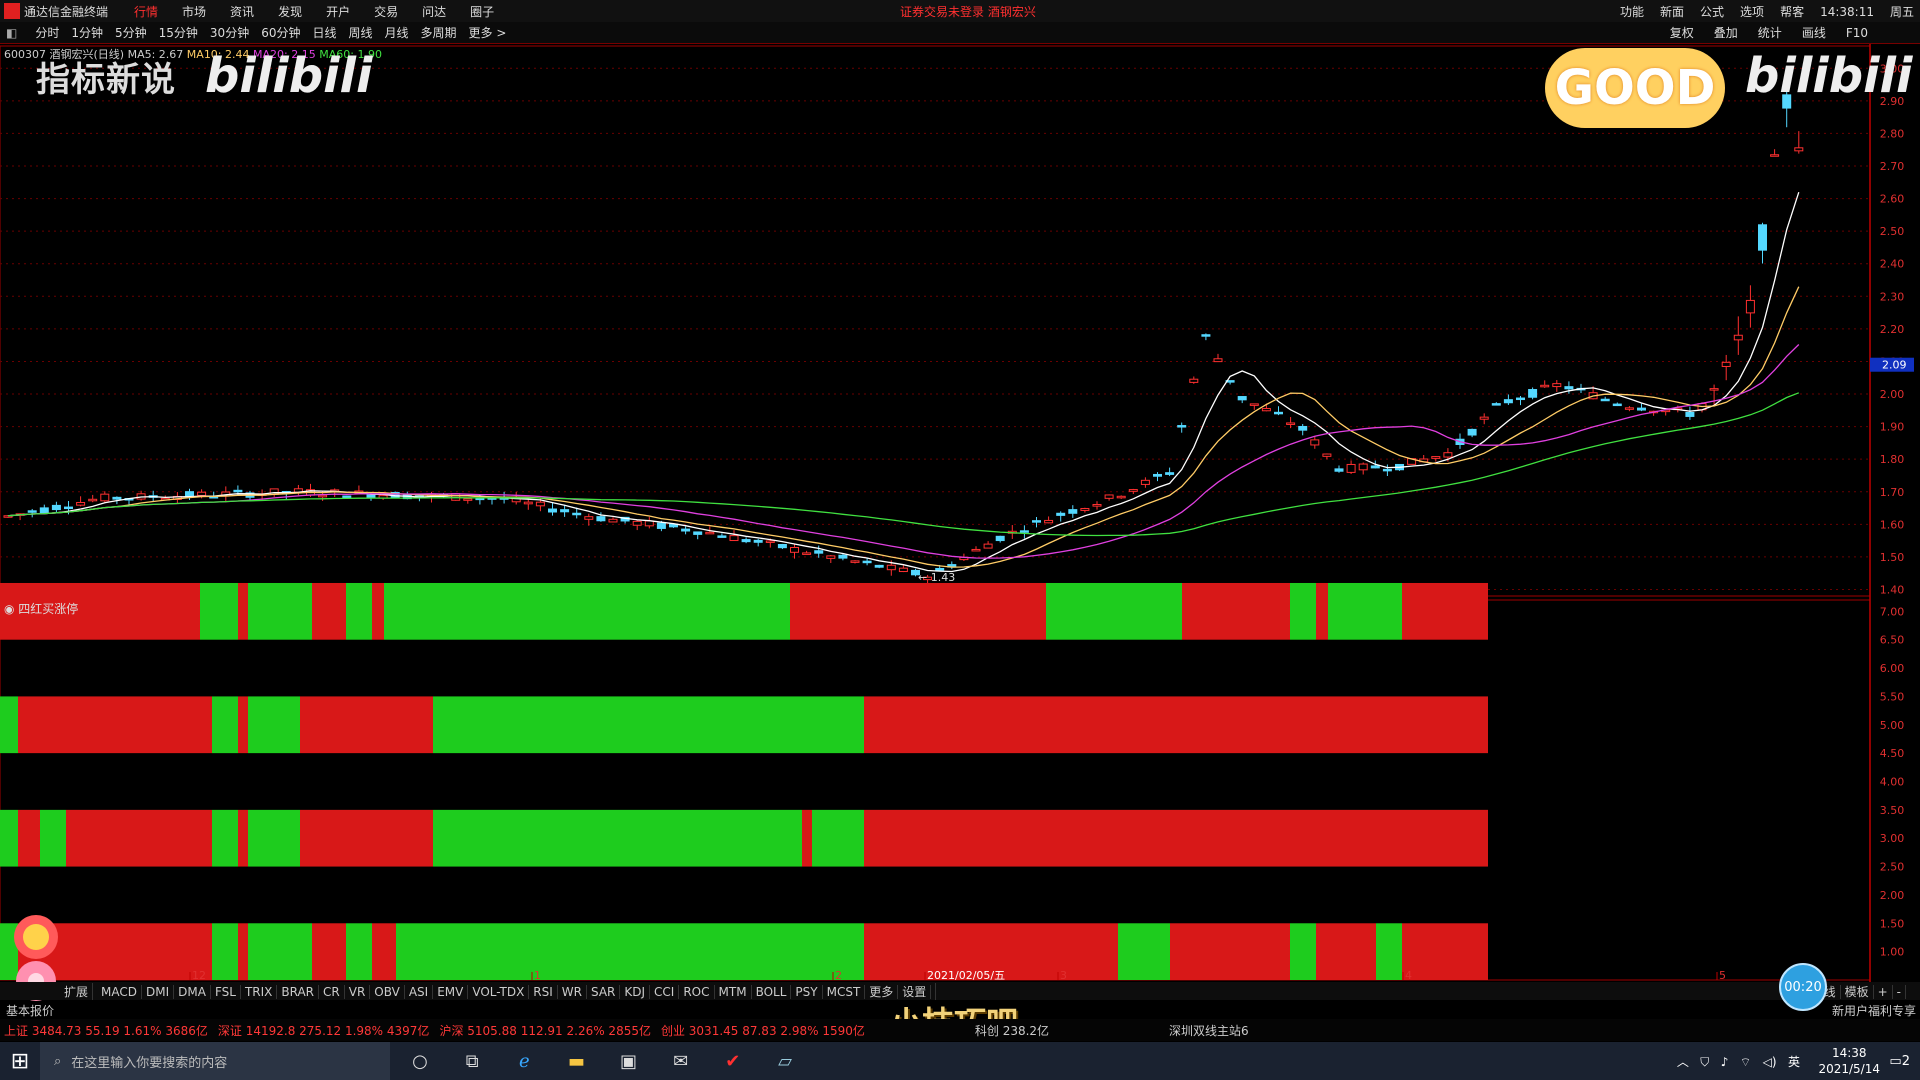 This screenshot has height=1080, width=1920. What do you see at coordinates (324, 1030) in the screenshot?
I see `quote-sz: 深证 14192.8 275.12 1.98% 4397亿` at bounding box center [324, 1030].